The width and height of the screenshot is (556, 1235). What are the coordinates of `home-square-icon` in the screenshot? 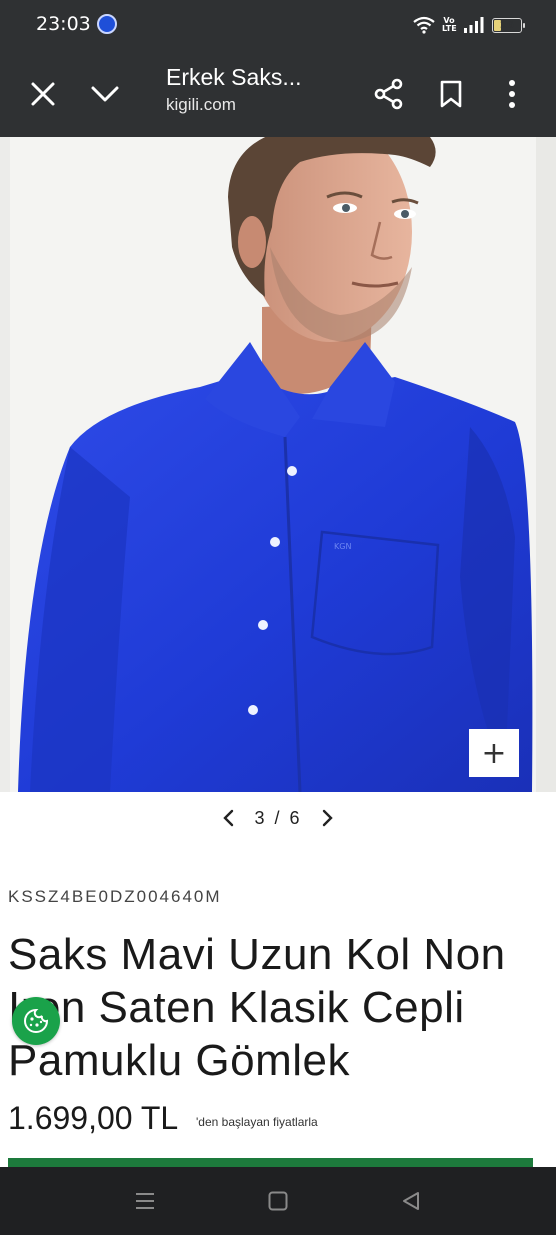 It's located at (278, 1201).